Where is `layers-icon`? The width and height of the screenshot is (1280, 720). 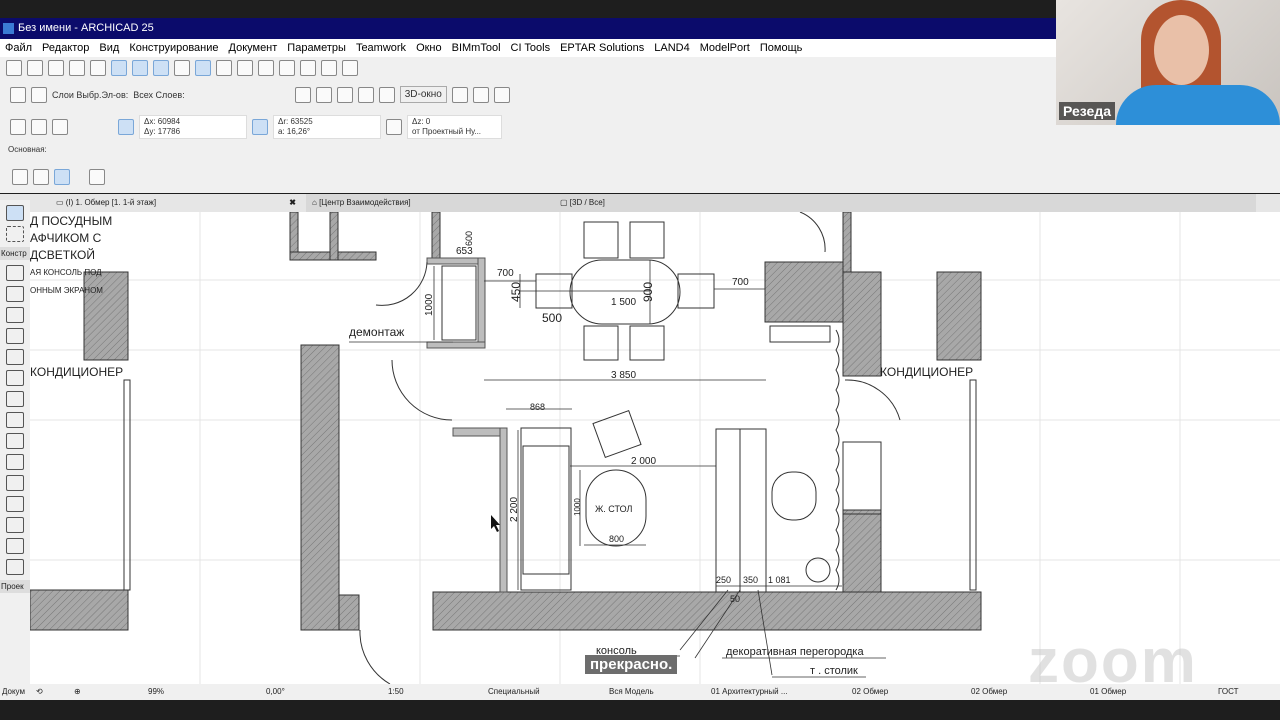
layers-icon is located at coordinates (18, 94).